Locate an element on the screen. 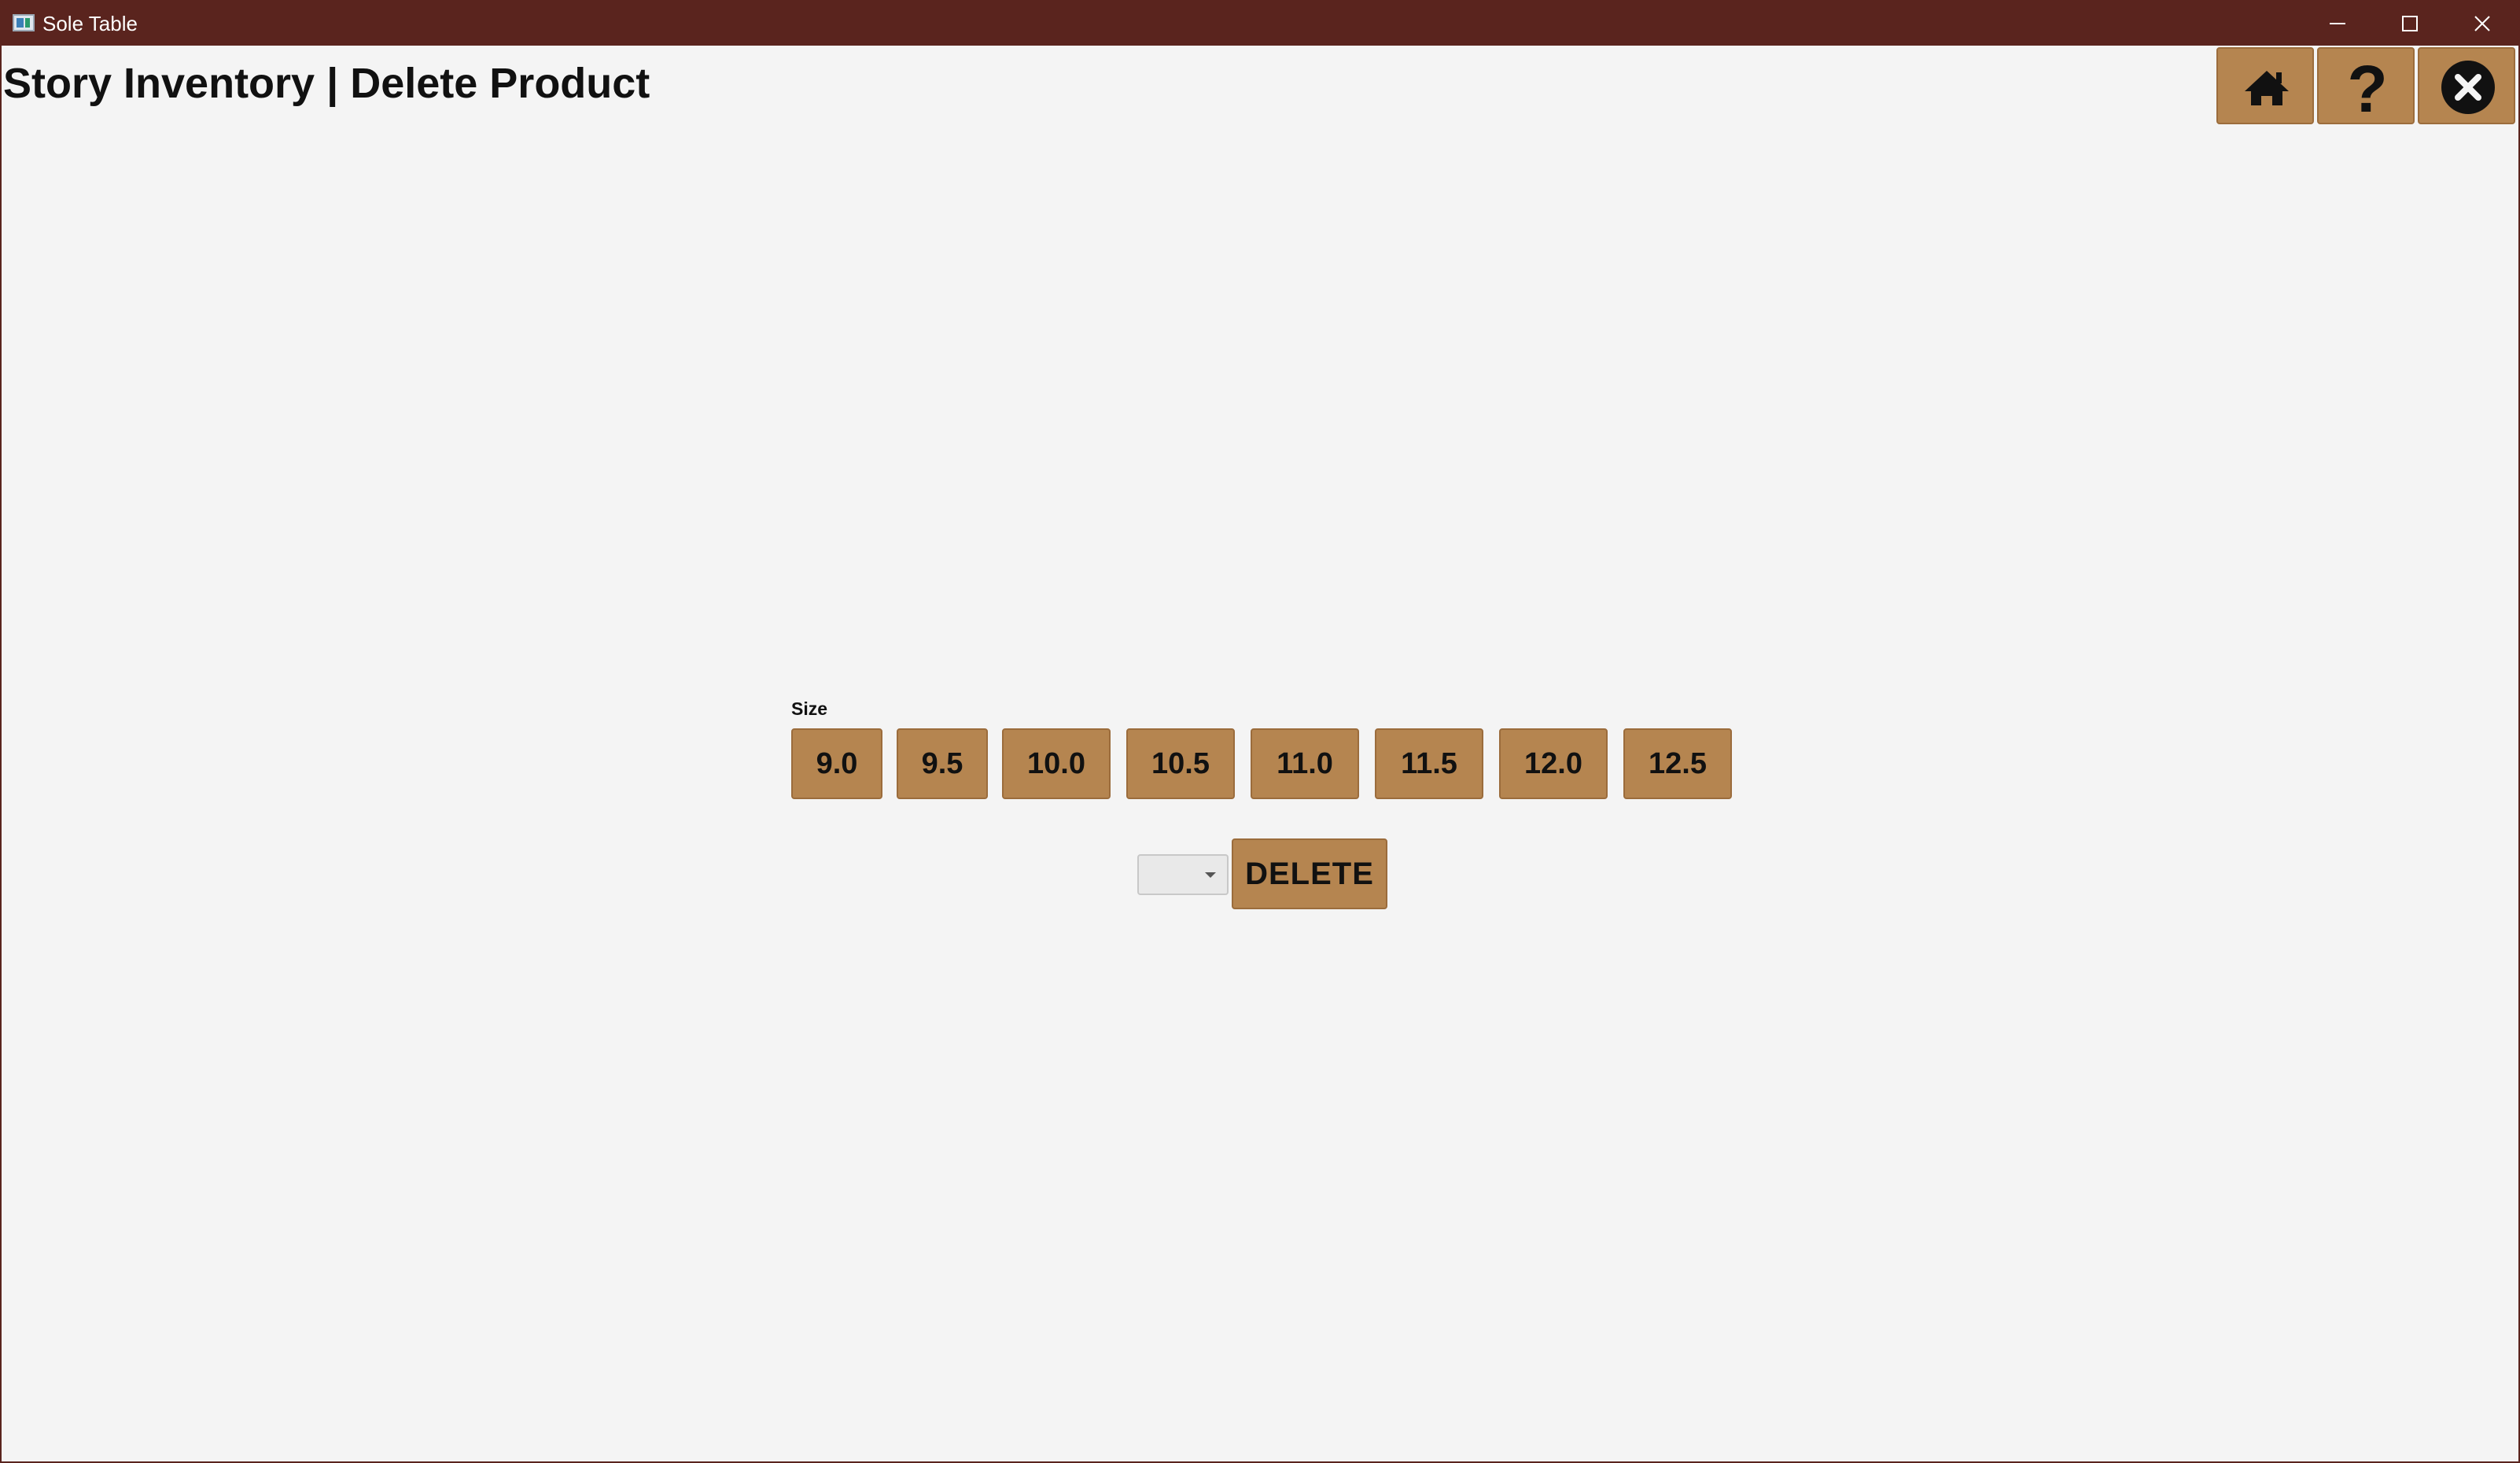 This screenshot has height=1463, width=2520. maximize-button is located at coordinates (2410, 24).